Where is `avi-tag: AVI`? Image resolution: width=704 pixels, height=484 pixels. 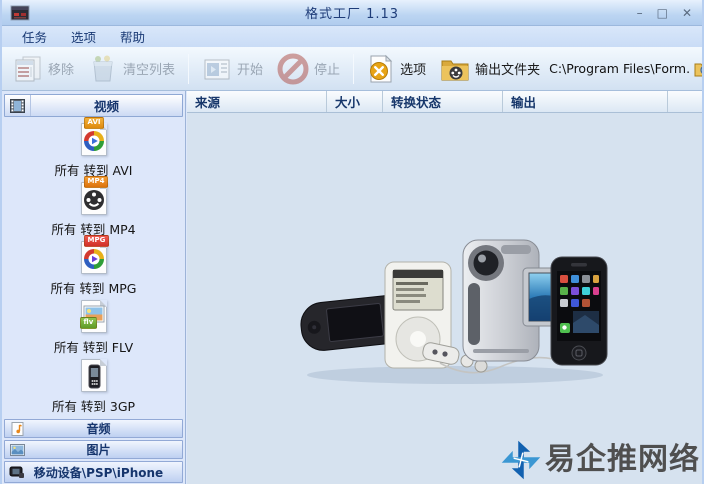 avi-tag: AVI is located at coordinates (94, 123).